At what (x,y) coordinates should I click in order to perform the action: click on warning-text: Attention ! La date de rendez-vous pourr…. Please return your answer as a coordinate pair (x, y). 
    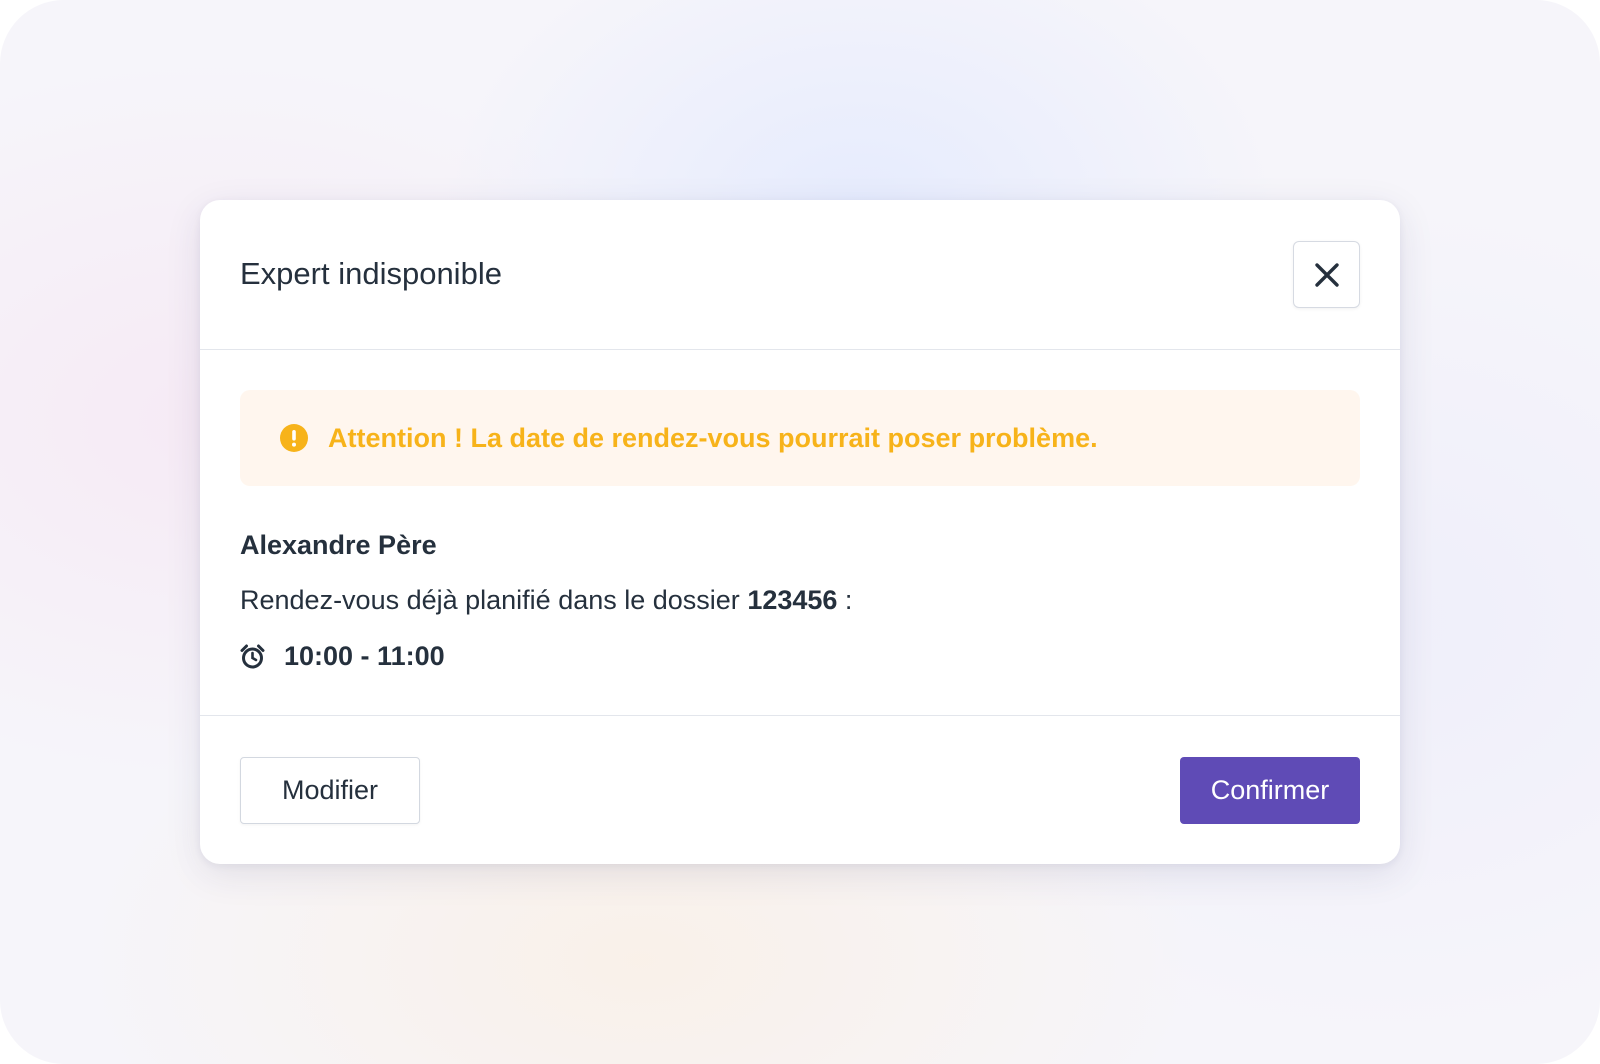
    Looking at the image, I should click on (713, 438).